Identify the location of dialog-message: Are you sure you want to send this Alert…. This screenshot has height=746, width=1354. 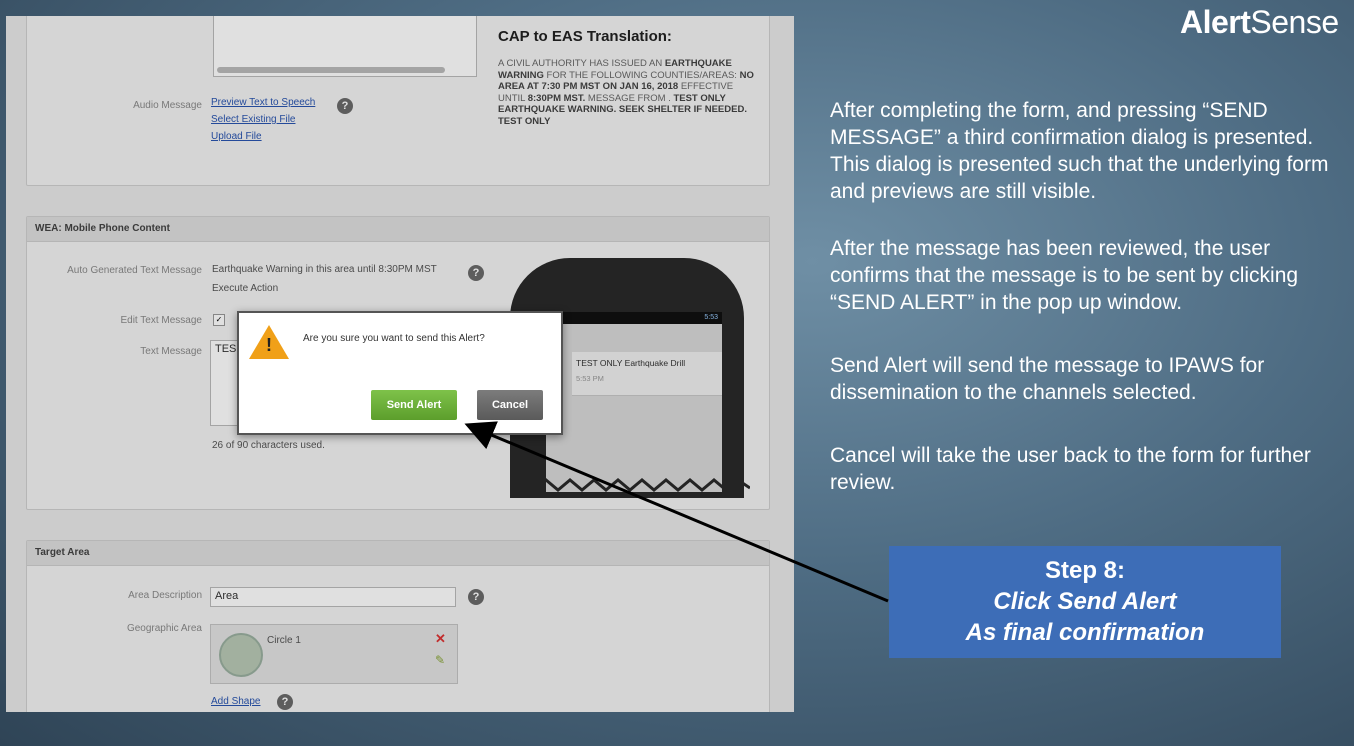
(394, 338).